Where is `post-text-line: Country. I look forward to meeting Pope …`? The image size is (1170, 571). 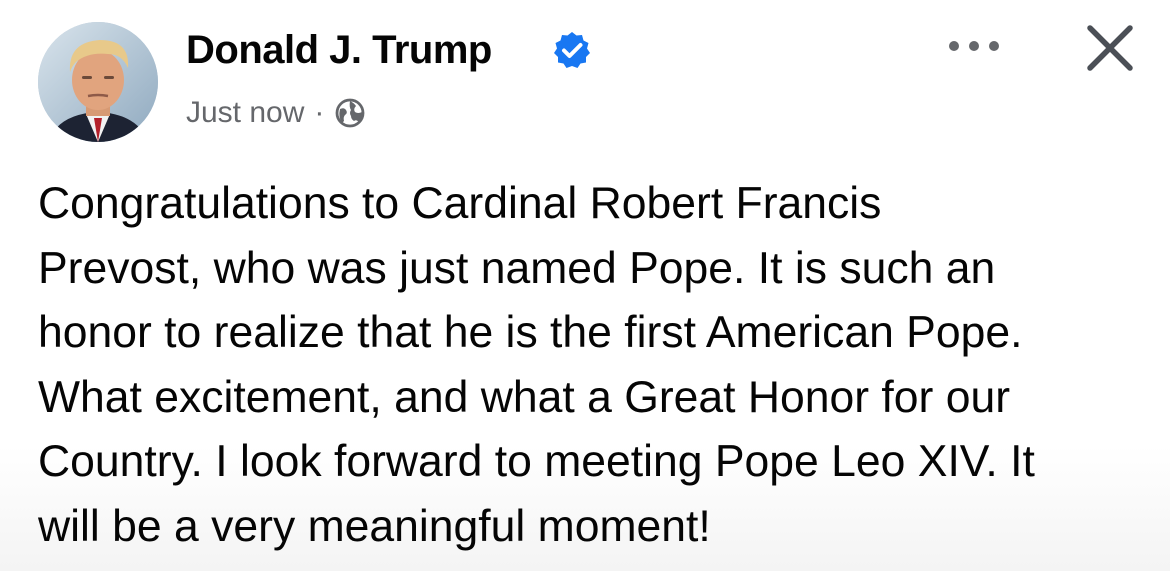
post-text-line: Country. I look forward to meeting Pope … is located at coordinates (536, 461).